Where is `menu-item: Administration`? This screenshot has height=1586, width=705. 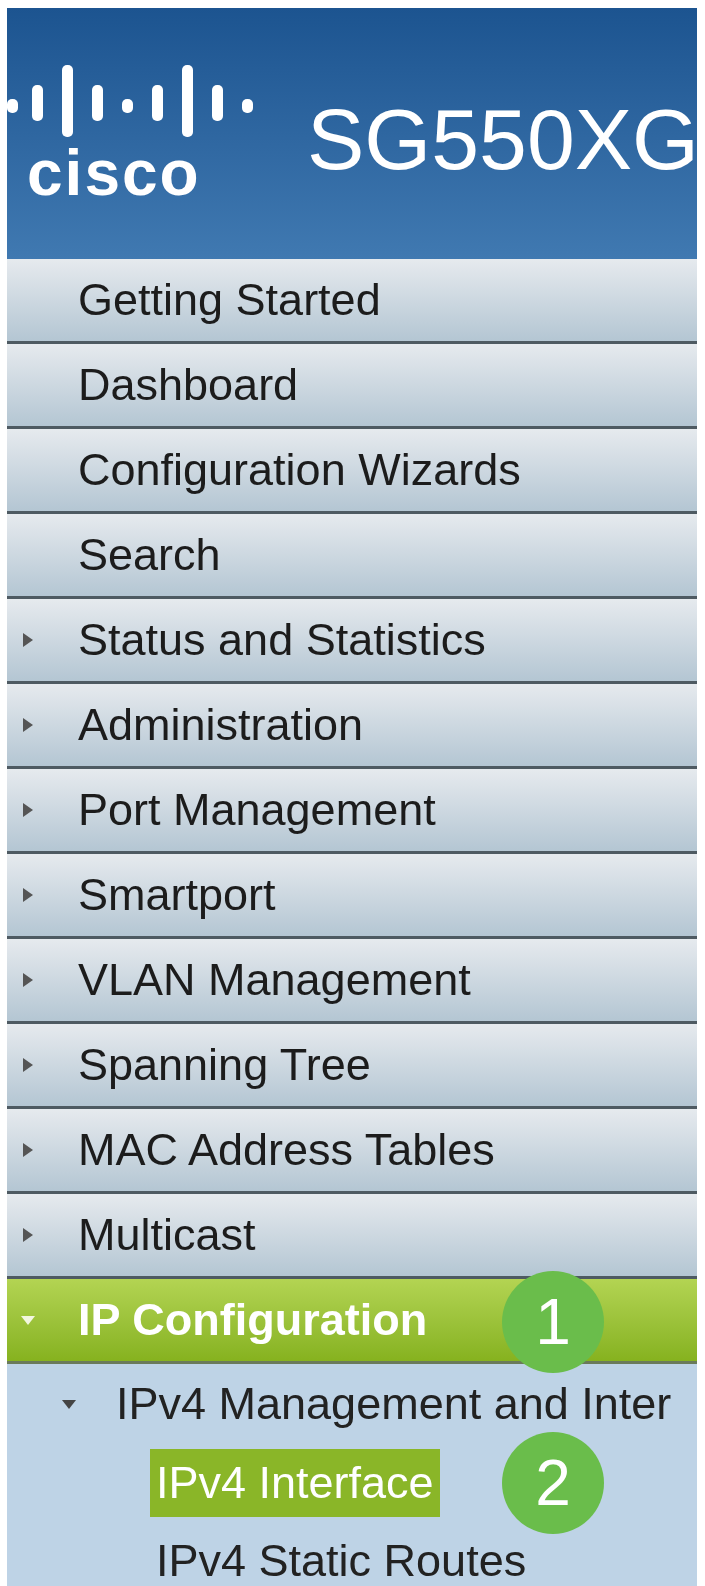
menu-item: Administration is located at coordinates (352, 726).